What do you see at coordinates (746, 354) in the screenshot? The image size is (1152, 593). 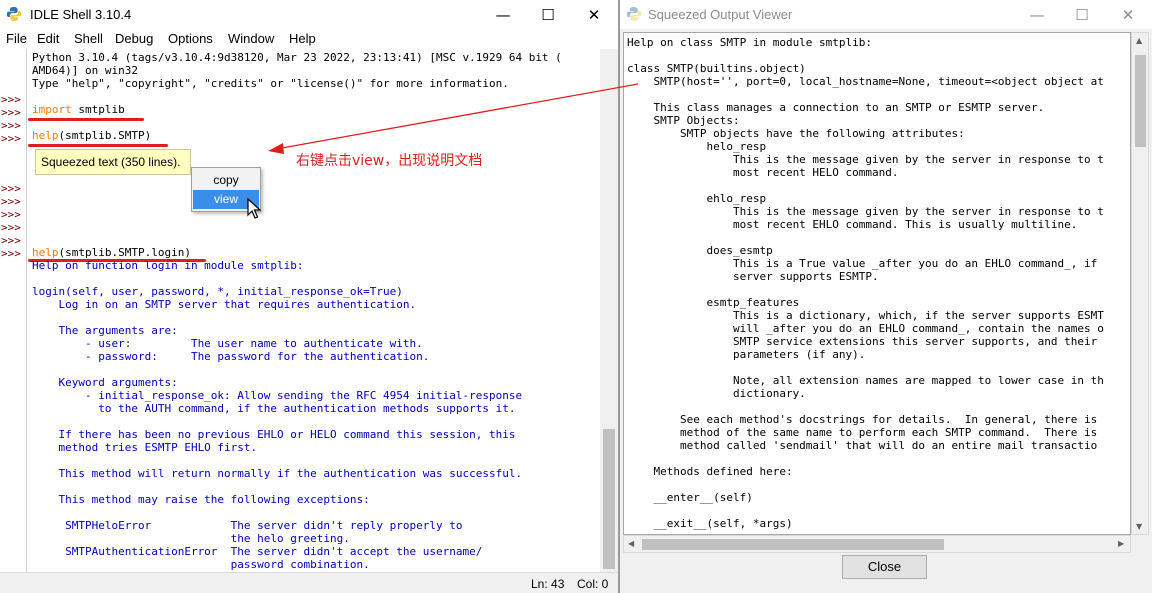 I see `viewer-text-line: parameters (if any).` at bounding box center [746, 354].